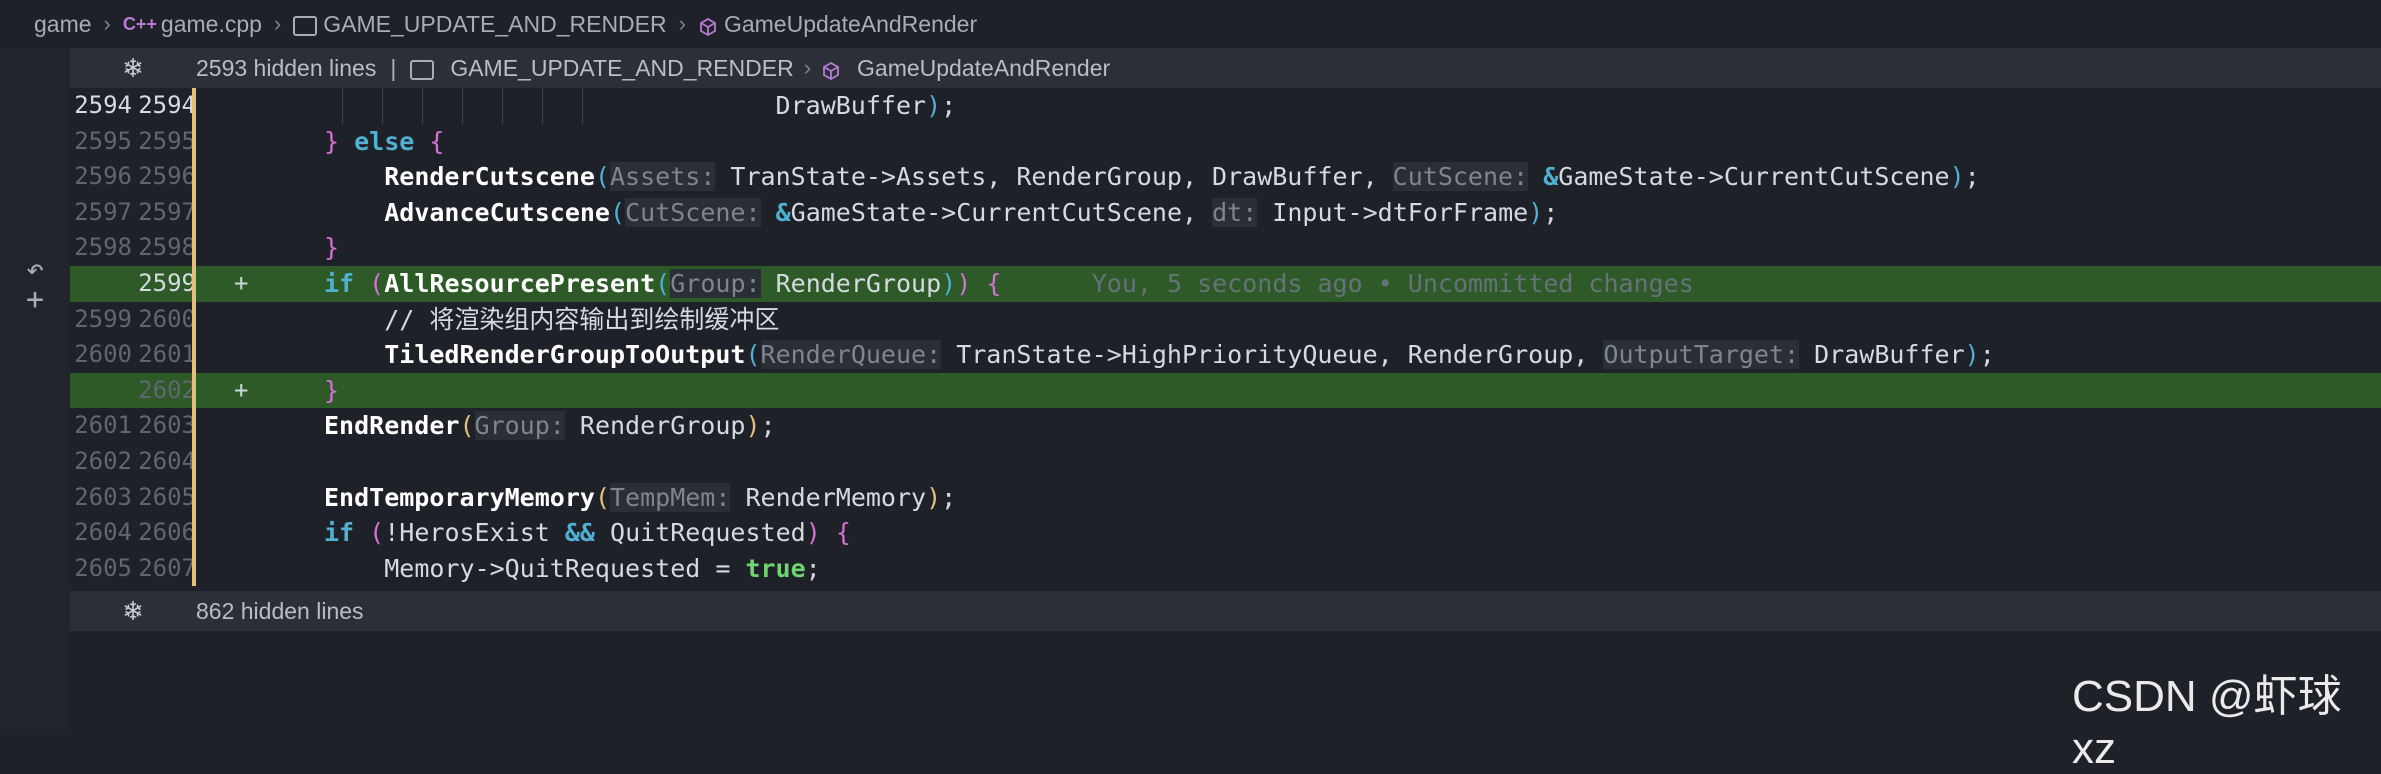  I want to click on fold-namespace-label: GAME_UPDATE_AND_RENDER, so click(622, 67).